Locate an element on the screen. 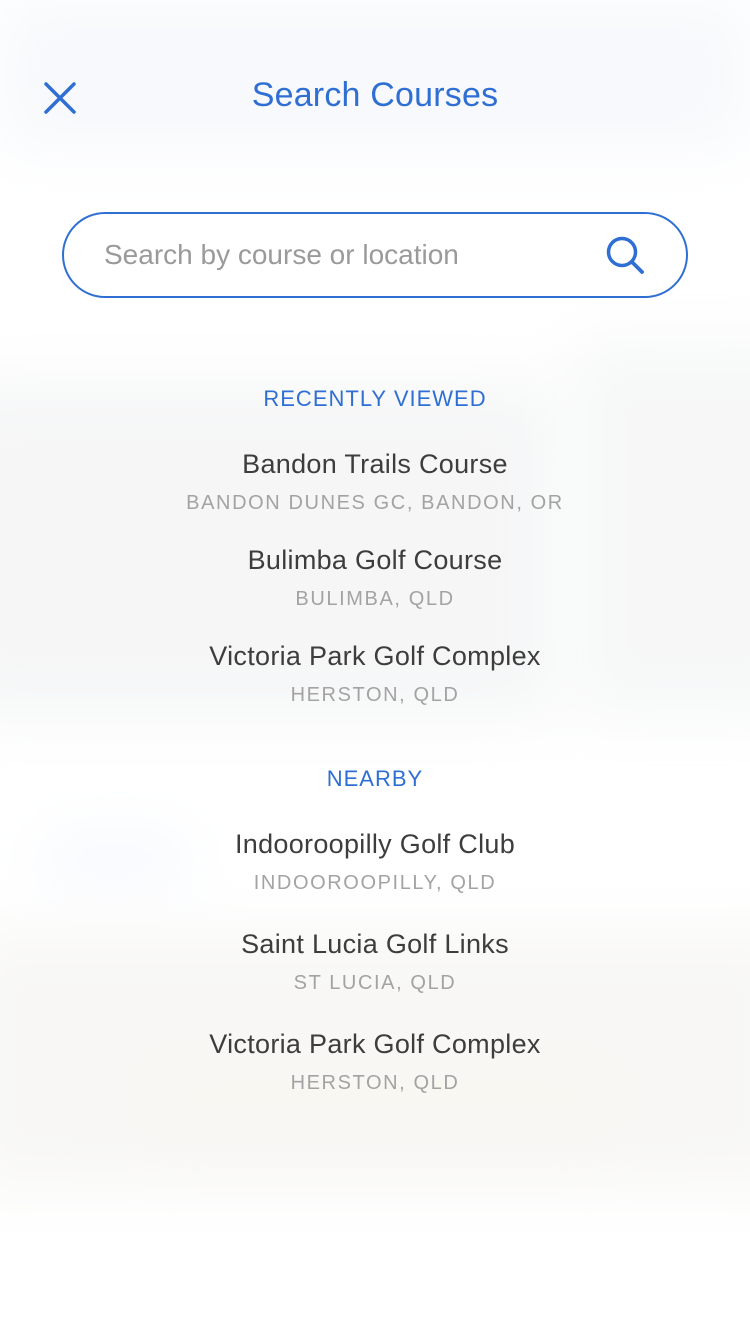 Image resolution: width=750 pixels, height=1334 pixels. course-name: Bandon Trails Course is located at coordinates (375, 464).